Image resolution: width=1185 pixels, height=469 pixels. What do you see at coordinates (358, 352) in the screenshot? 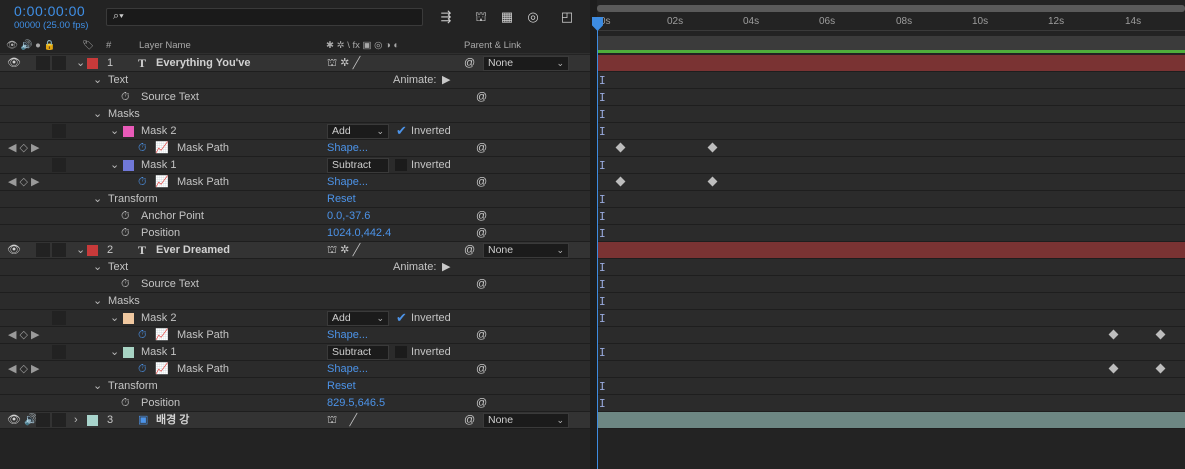
I see `mask-mode-dropdown: Subtract` at bounding box center [358, 352].